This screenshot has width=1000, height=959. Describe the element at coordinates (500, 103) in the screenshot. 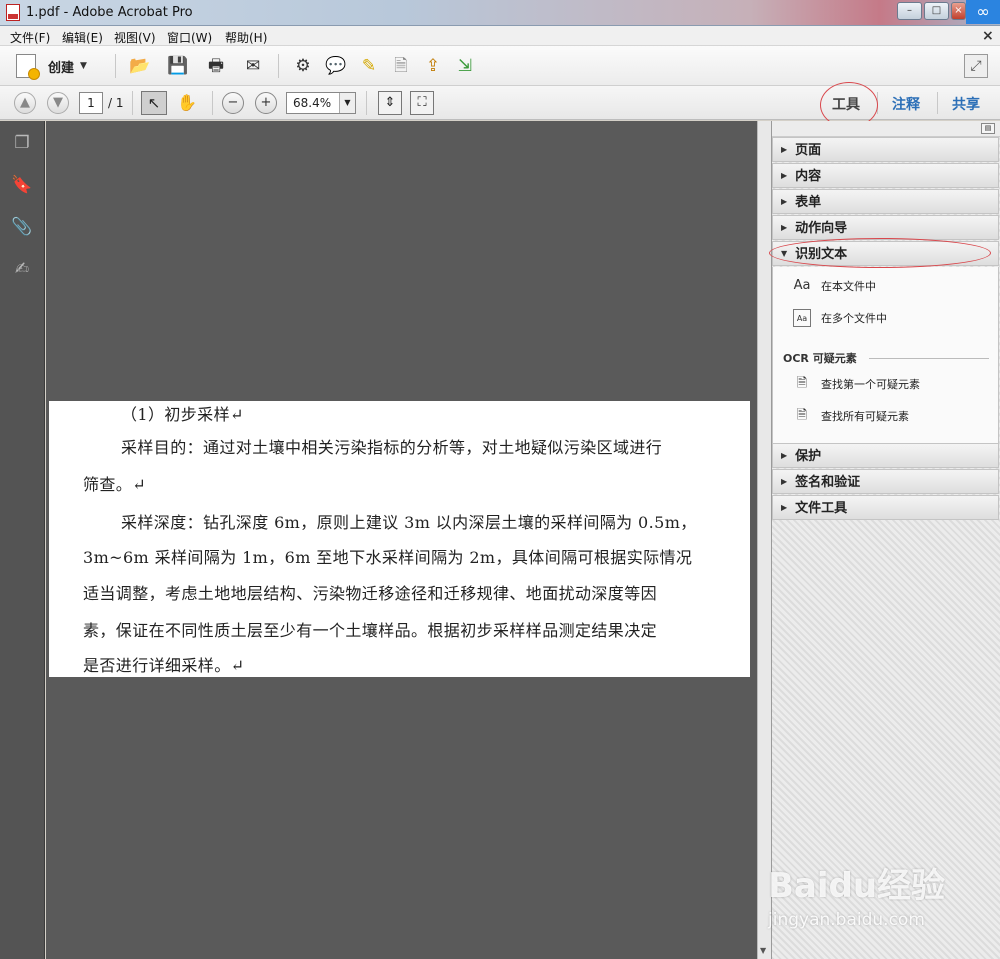

I see `navigation-toolbar: ▲ ▼ 1 / 1 ↖ ✋ − + 68.4% ▼ ⇕ ⛶ 工具 注释 共享` at that location.